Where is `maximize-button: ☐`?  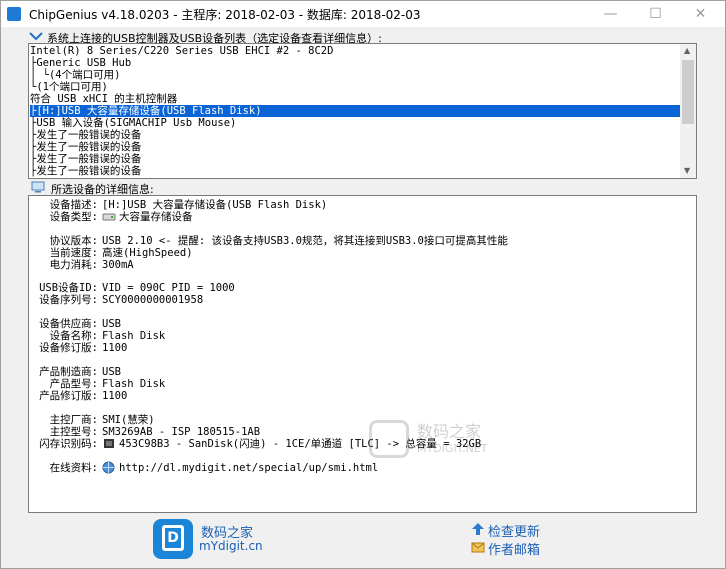 maximize-button: ☐ is located at coordinates (655, 14).